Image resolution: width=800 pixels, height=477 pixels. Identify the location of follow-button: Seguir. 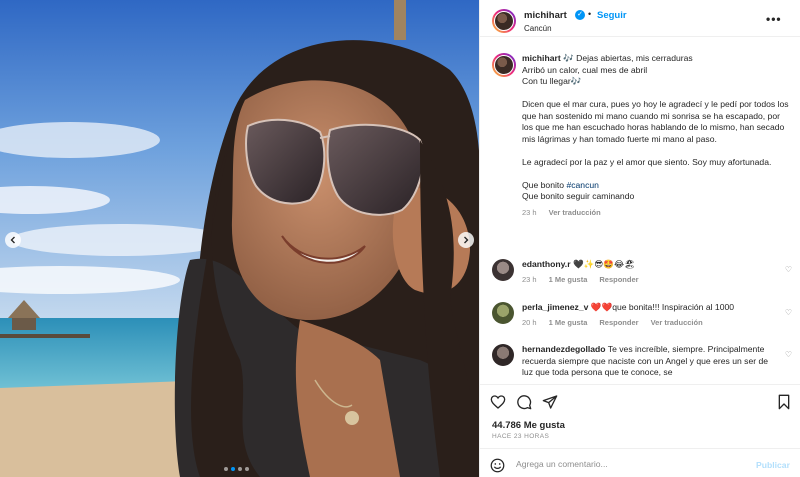
(612, 15).